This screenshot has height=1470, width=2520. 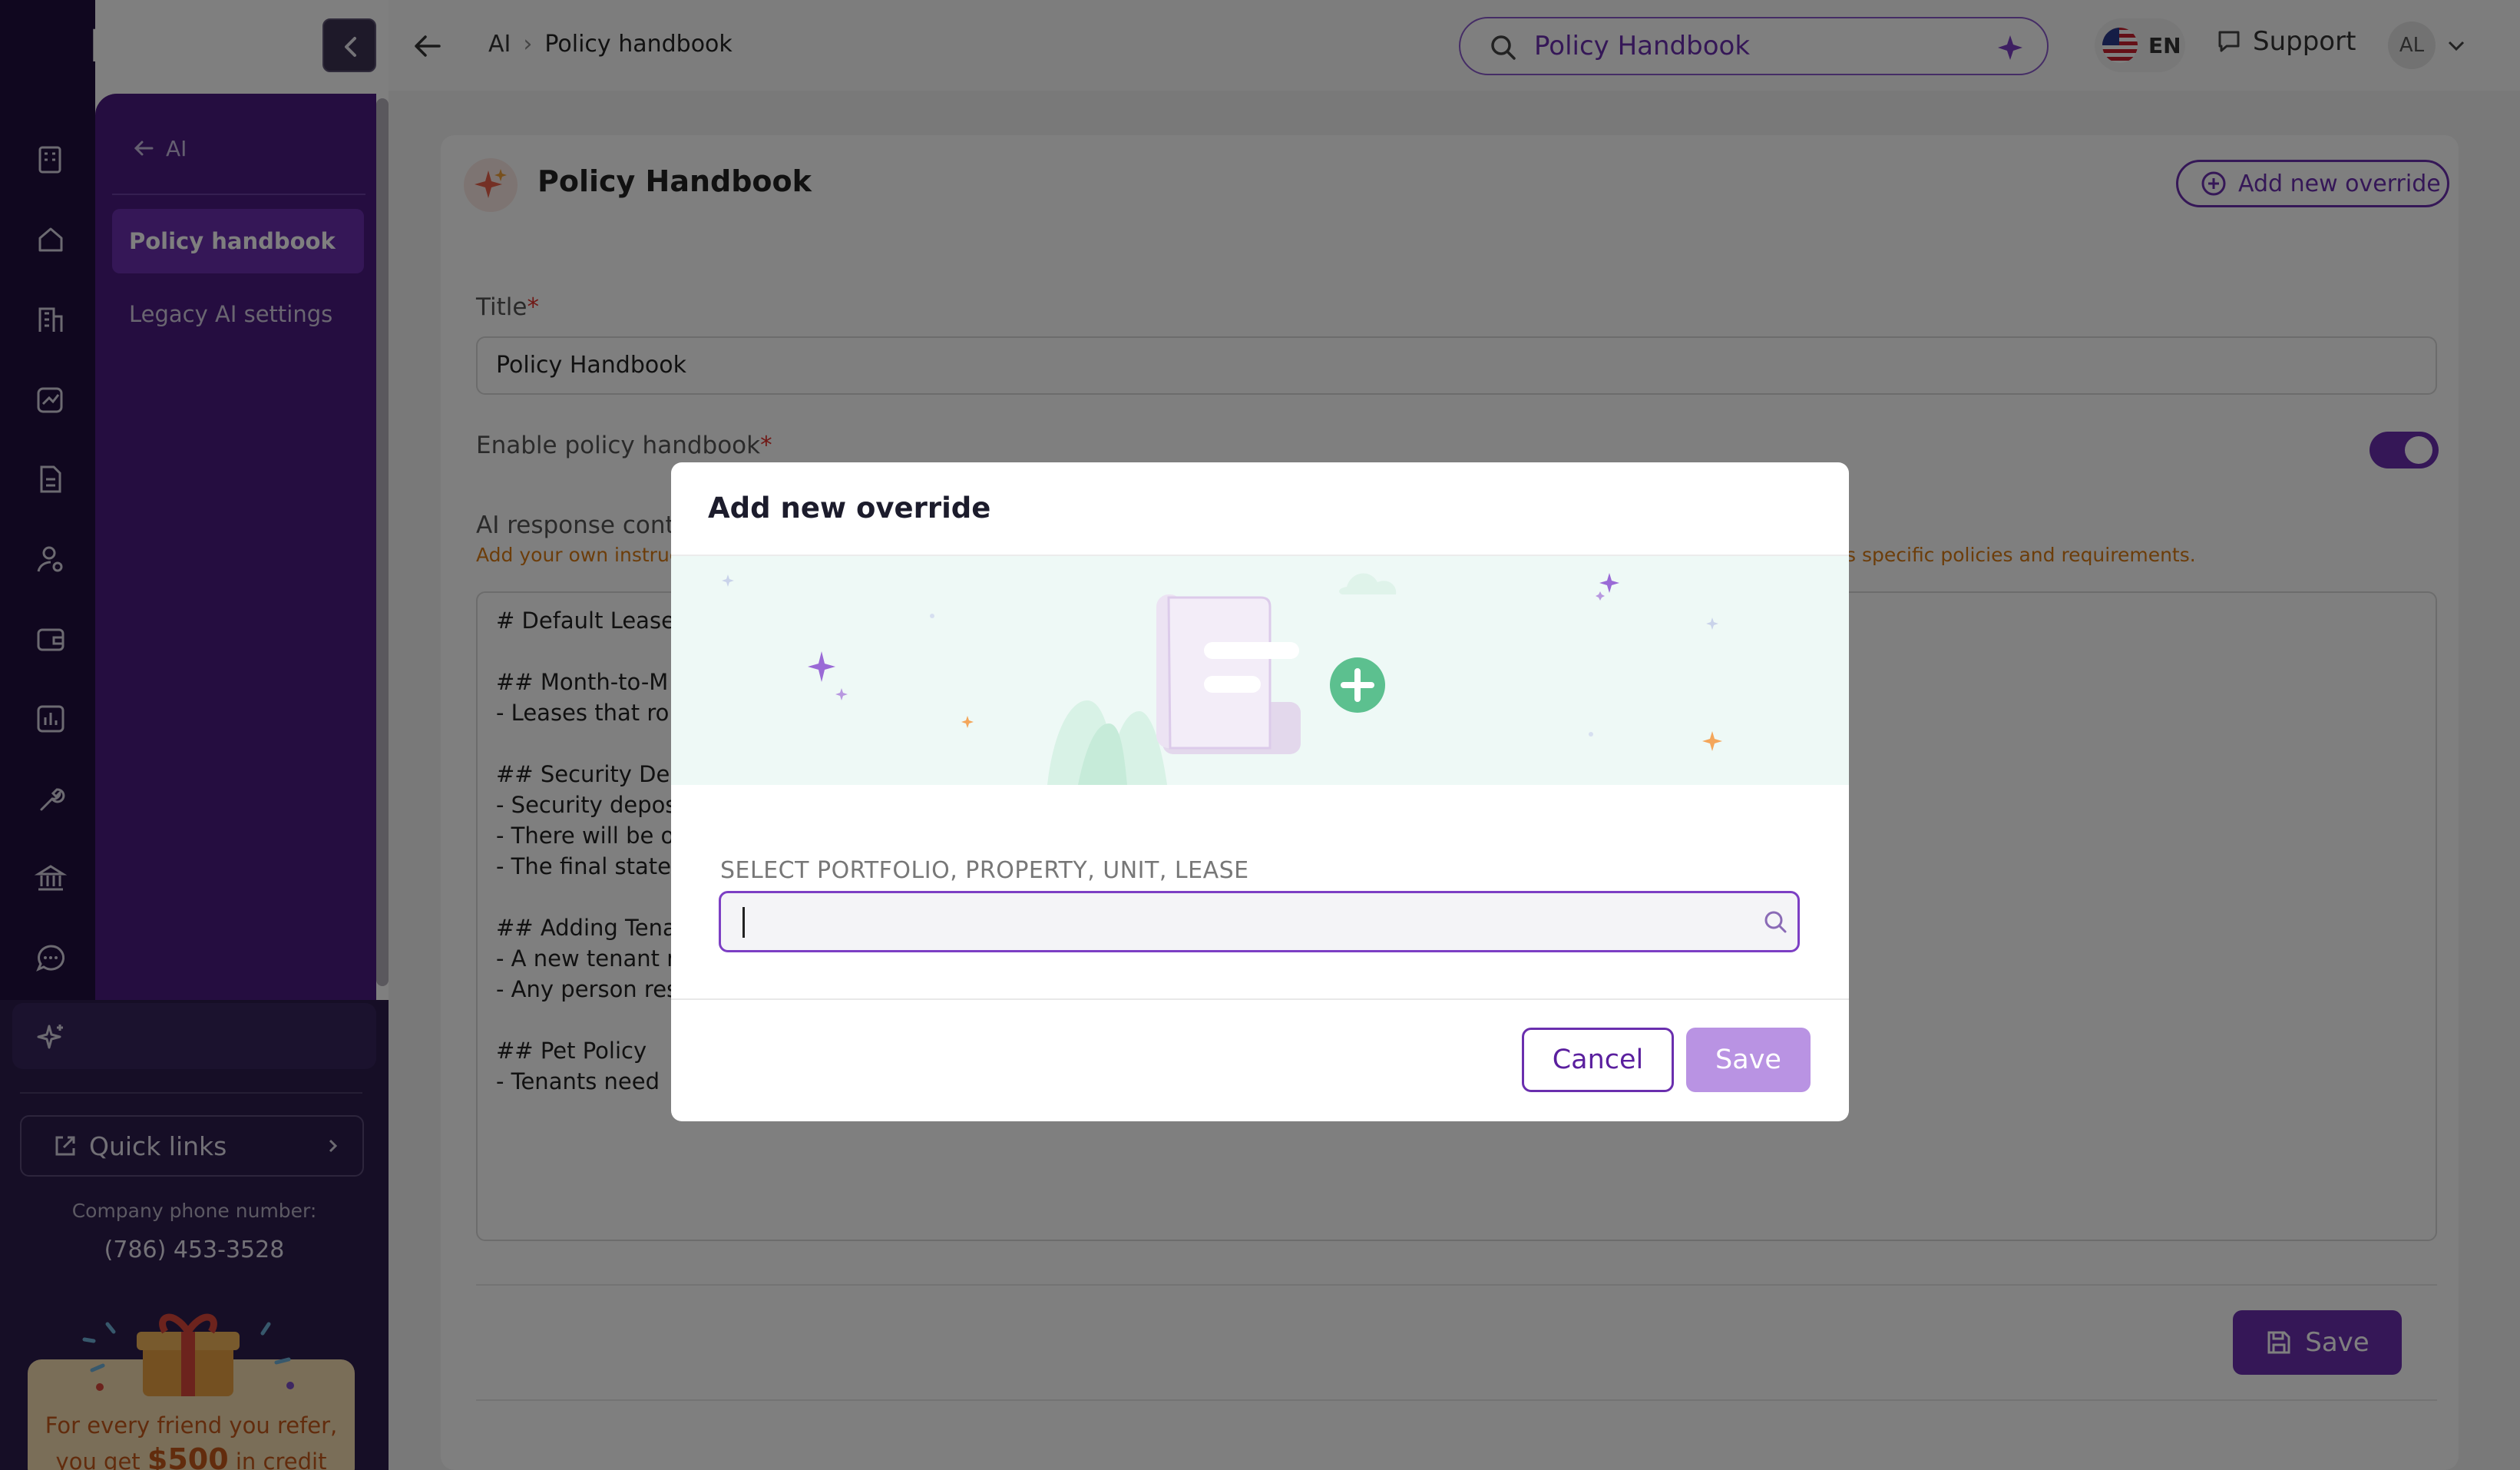 I want to click on document-add-illustration, so click(x=1222, y=679).